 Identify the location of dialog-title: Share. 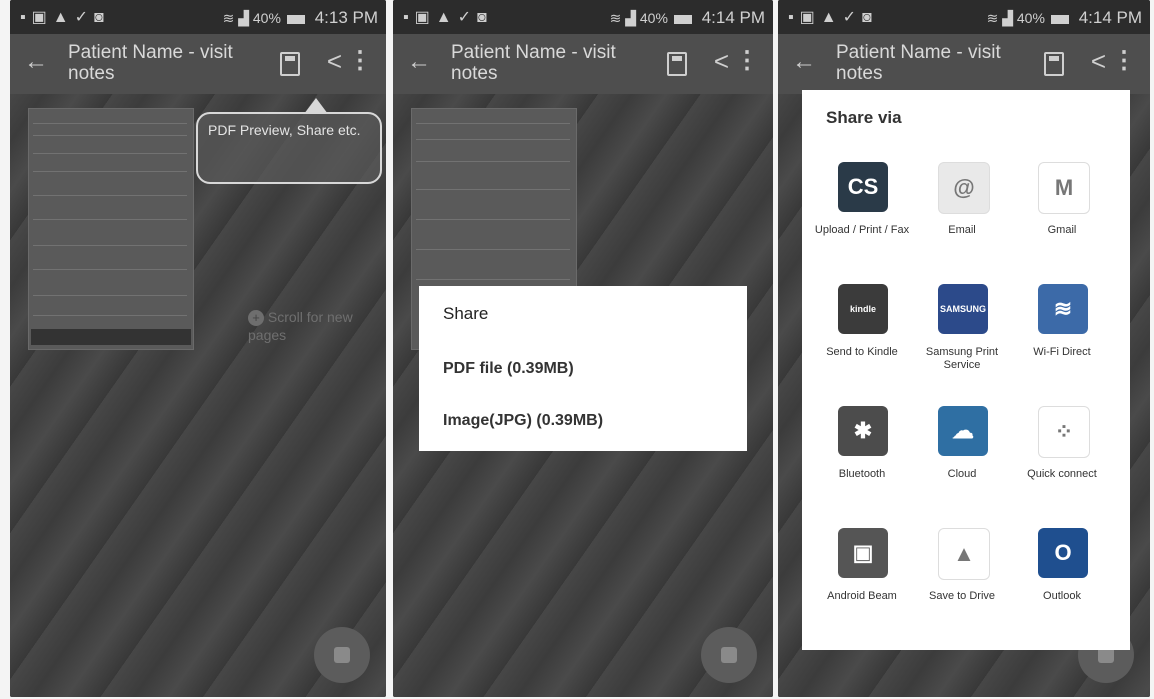
(466, 313).